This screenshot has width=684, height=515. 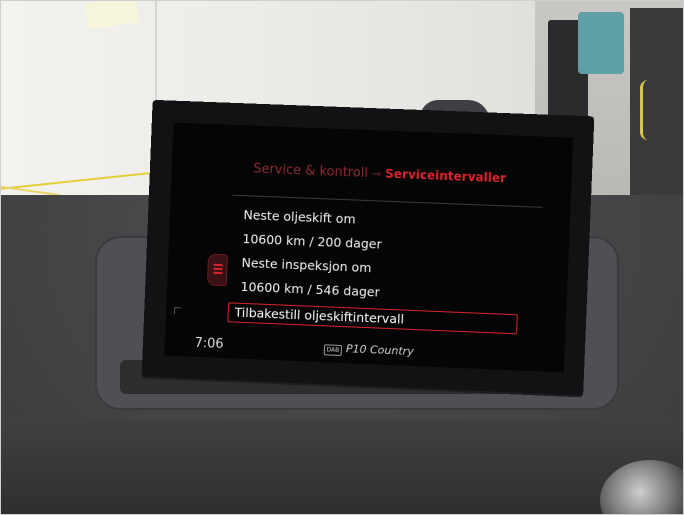 What do you see at coordinates (310, 289) in the screenshot?
I see `next-inspection-value: 10600 km / 546 dager` at bounding box center [310, 289].